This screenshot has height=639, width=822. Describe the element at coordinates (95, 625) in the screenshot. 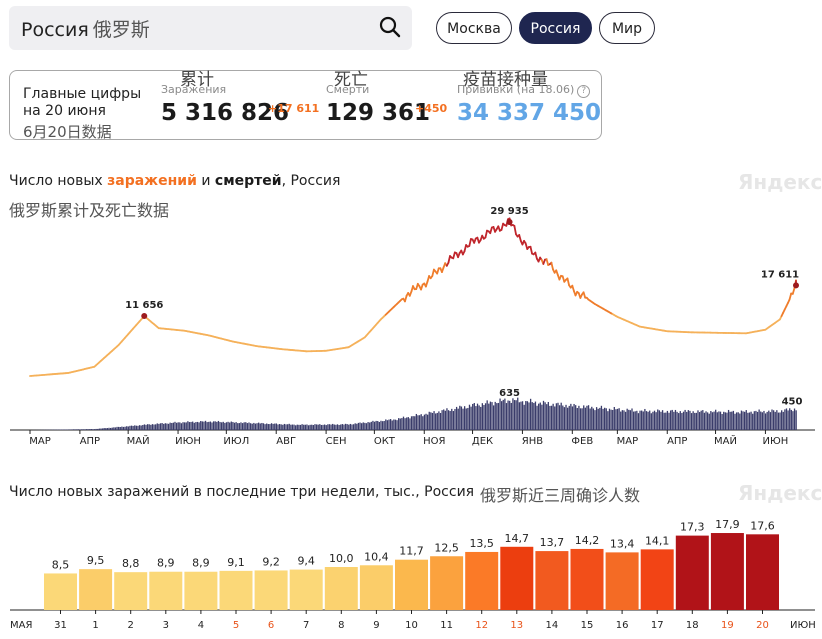

I see `chart2-x-tick-label: 1` at that location.